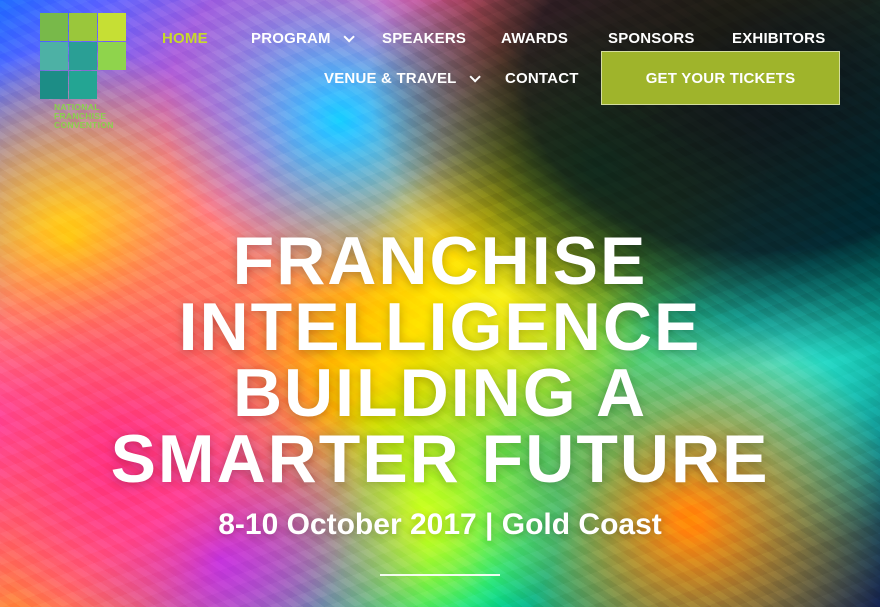 The height and width of the screenshot is (607, 880). Describe the element at coordinates (534, 38) in the screenshot. I see `nav-awards: AWARDS` at that location.